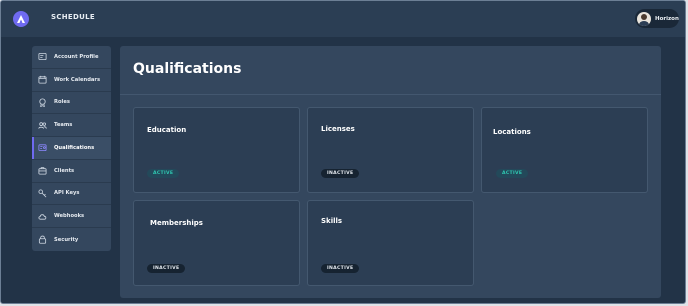 The width and height of the screenshot is (688, 306). I want to click on sidebar-item-label: Clients, so click(64, 170).